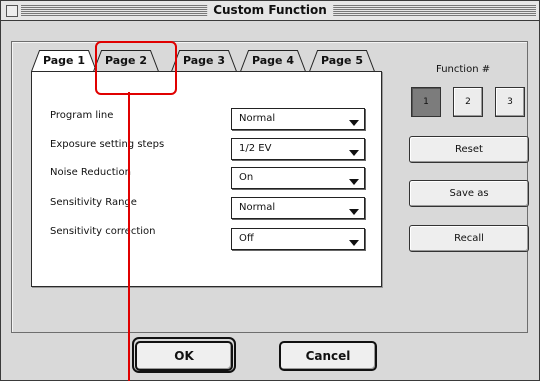 This screenshot has height=381, width=540. I want to click on noise-reduction-label: Noise Reduction, so click(90, 172).